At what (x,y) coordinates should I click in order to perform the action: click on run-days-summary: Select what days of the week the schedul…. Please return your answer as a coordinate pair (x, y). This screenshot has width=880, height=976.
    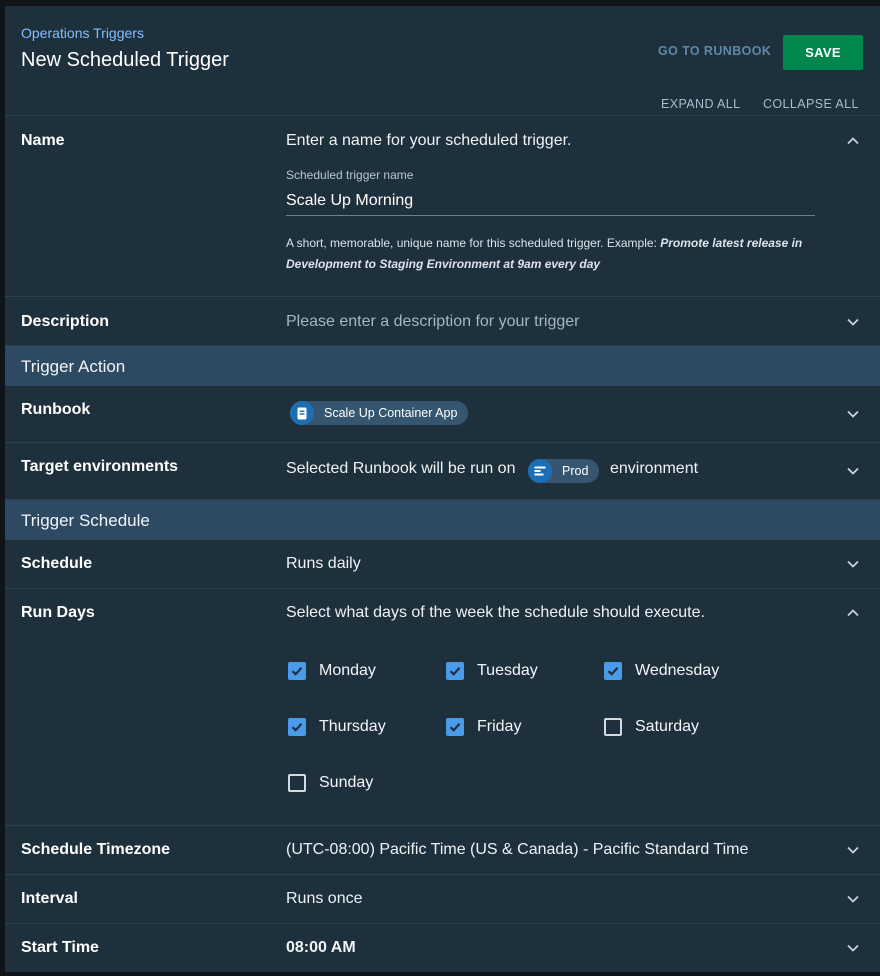
    Looking at the image, I should click on (495, 612).